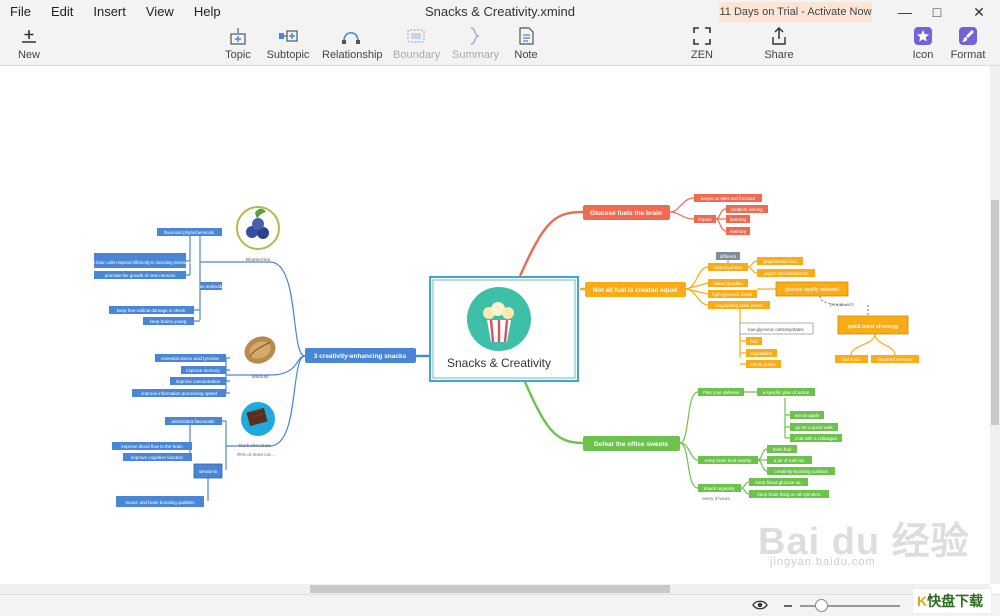  I want to click on share-button: Share, so click(779, 43).